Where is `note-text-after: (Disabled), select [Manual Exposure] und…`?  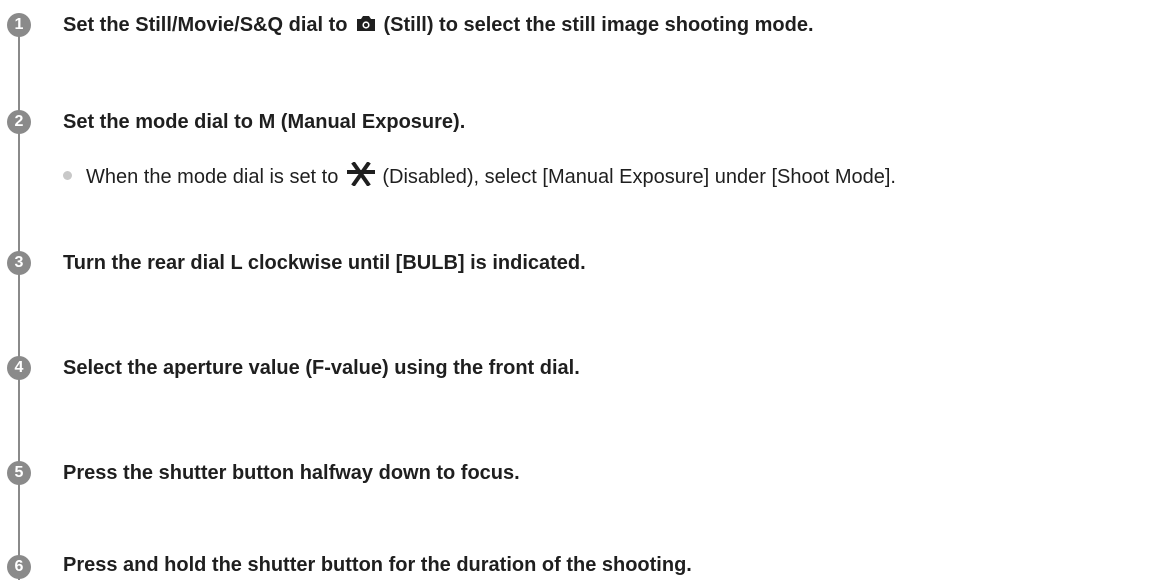 note-text-after: (Disabled), select [Manual Exposure] und… is located at coordinates (639, 177).